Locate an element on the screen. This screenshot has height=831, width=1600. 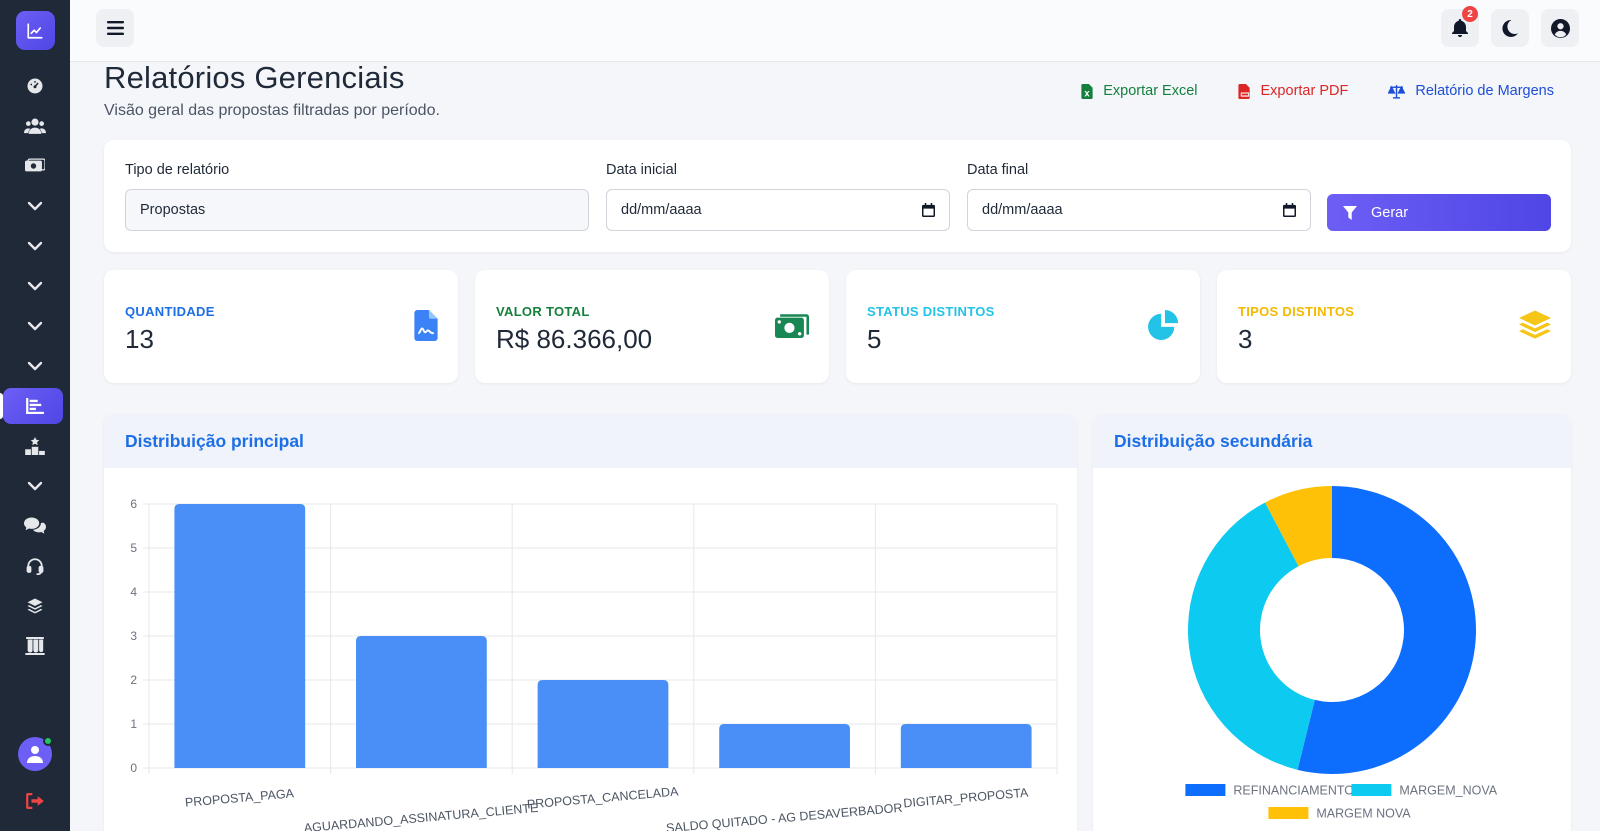
chart-bar-icon is located at coordinates (35, 406).